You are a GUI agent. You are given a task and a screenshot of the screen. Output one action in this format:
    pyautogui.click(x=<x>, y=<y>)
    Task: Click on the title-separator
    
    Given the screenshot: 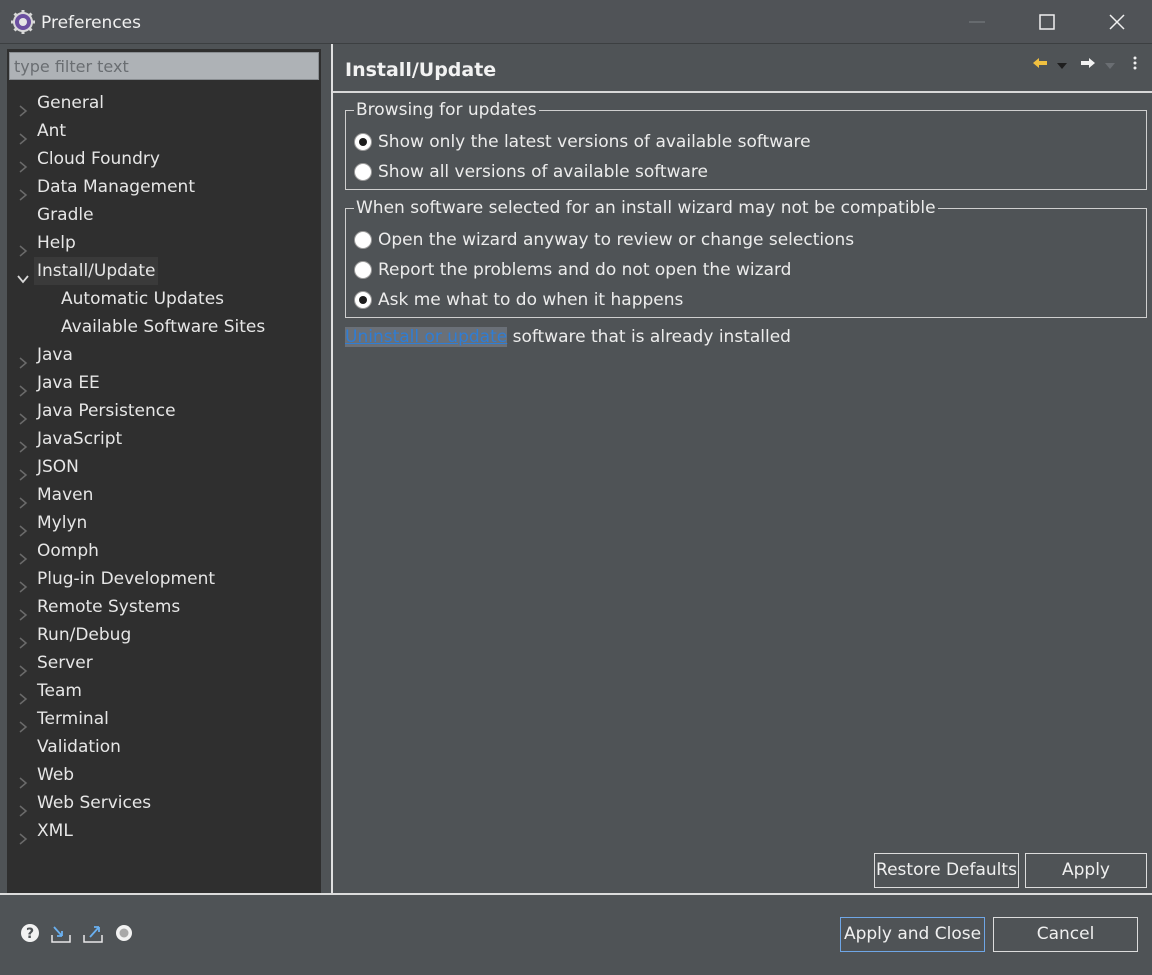 What is the action you would take?
    pyautogui.click(x=742, y=92)
    